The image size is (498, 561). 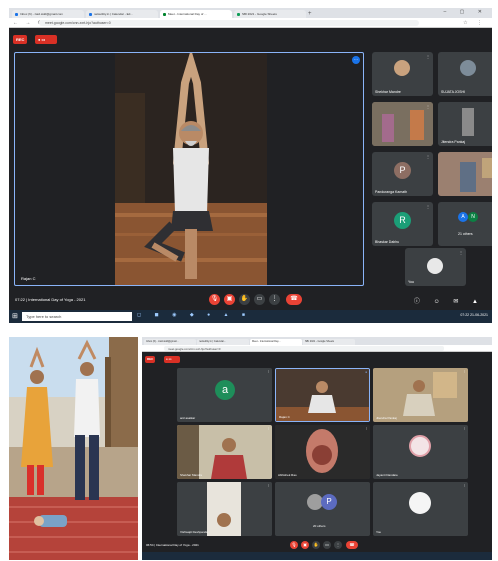 I want to click on yoga-tree-pose-image, so click(x=191, y=169).